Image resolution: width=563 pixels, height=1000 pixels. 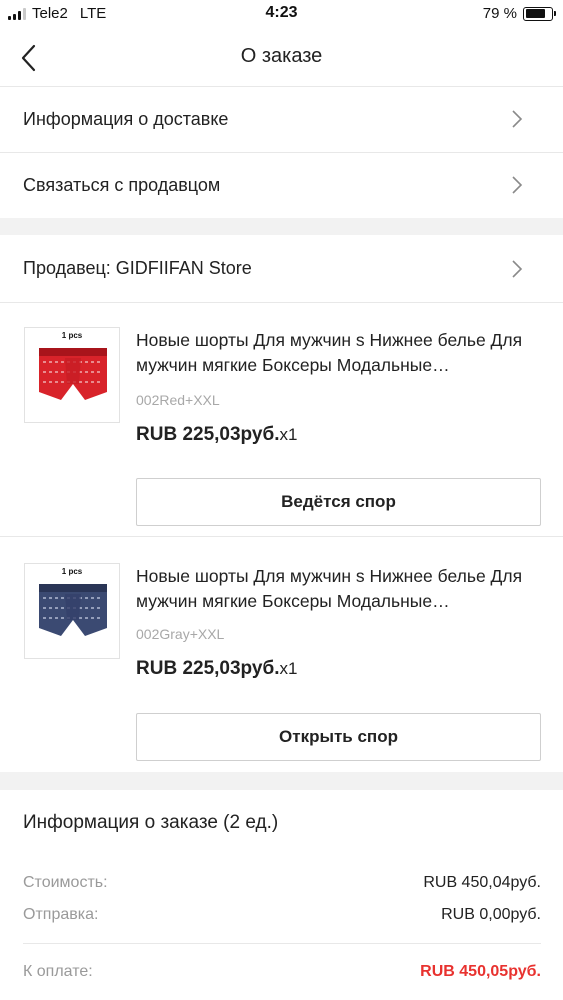 What do you see at coordinates (480, 971) in the screenshot?
I see `total-value: RUB 450,05руб.` at bounding box center [480, 971].